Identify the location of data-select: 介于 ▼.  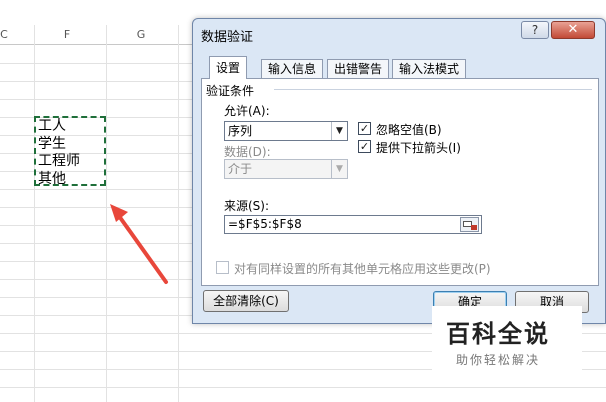
(286, 169).